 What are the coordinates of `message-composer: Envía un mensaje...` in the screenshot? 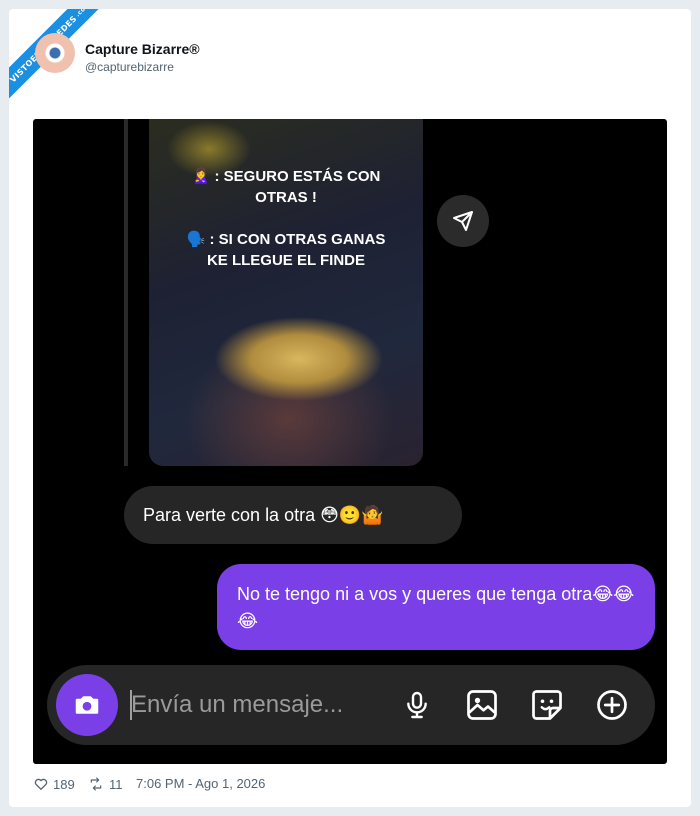 It's located at (351, 705).